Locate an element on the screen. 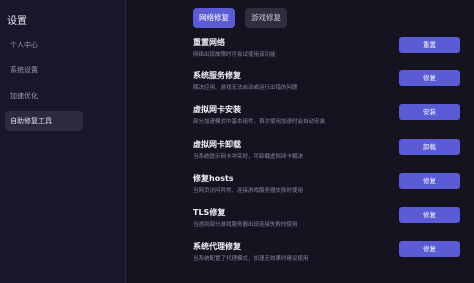 This screenshot has width=474, height=283. repair-desc: 部分加速模式中基本组件，首次使用加速时会自动安装 is located at coordinates (259, 122).